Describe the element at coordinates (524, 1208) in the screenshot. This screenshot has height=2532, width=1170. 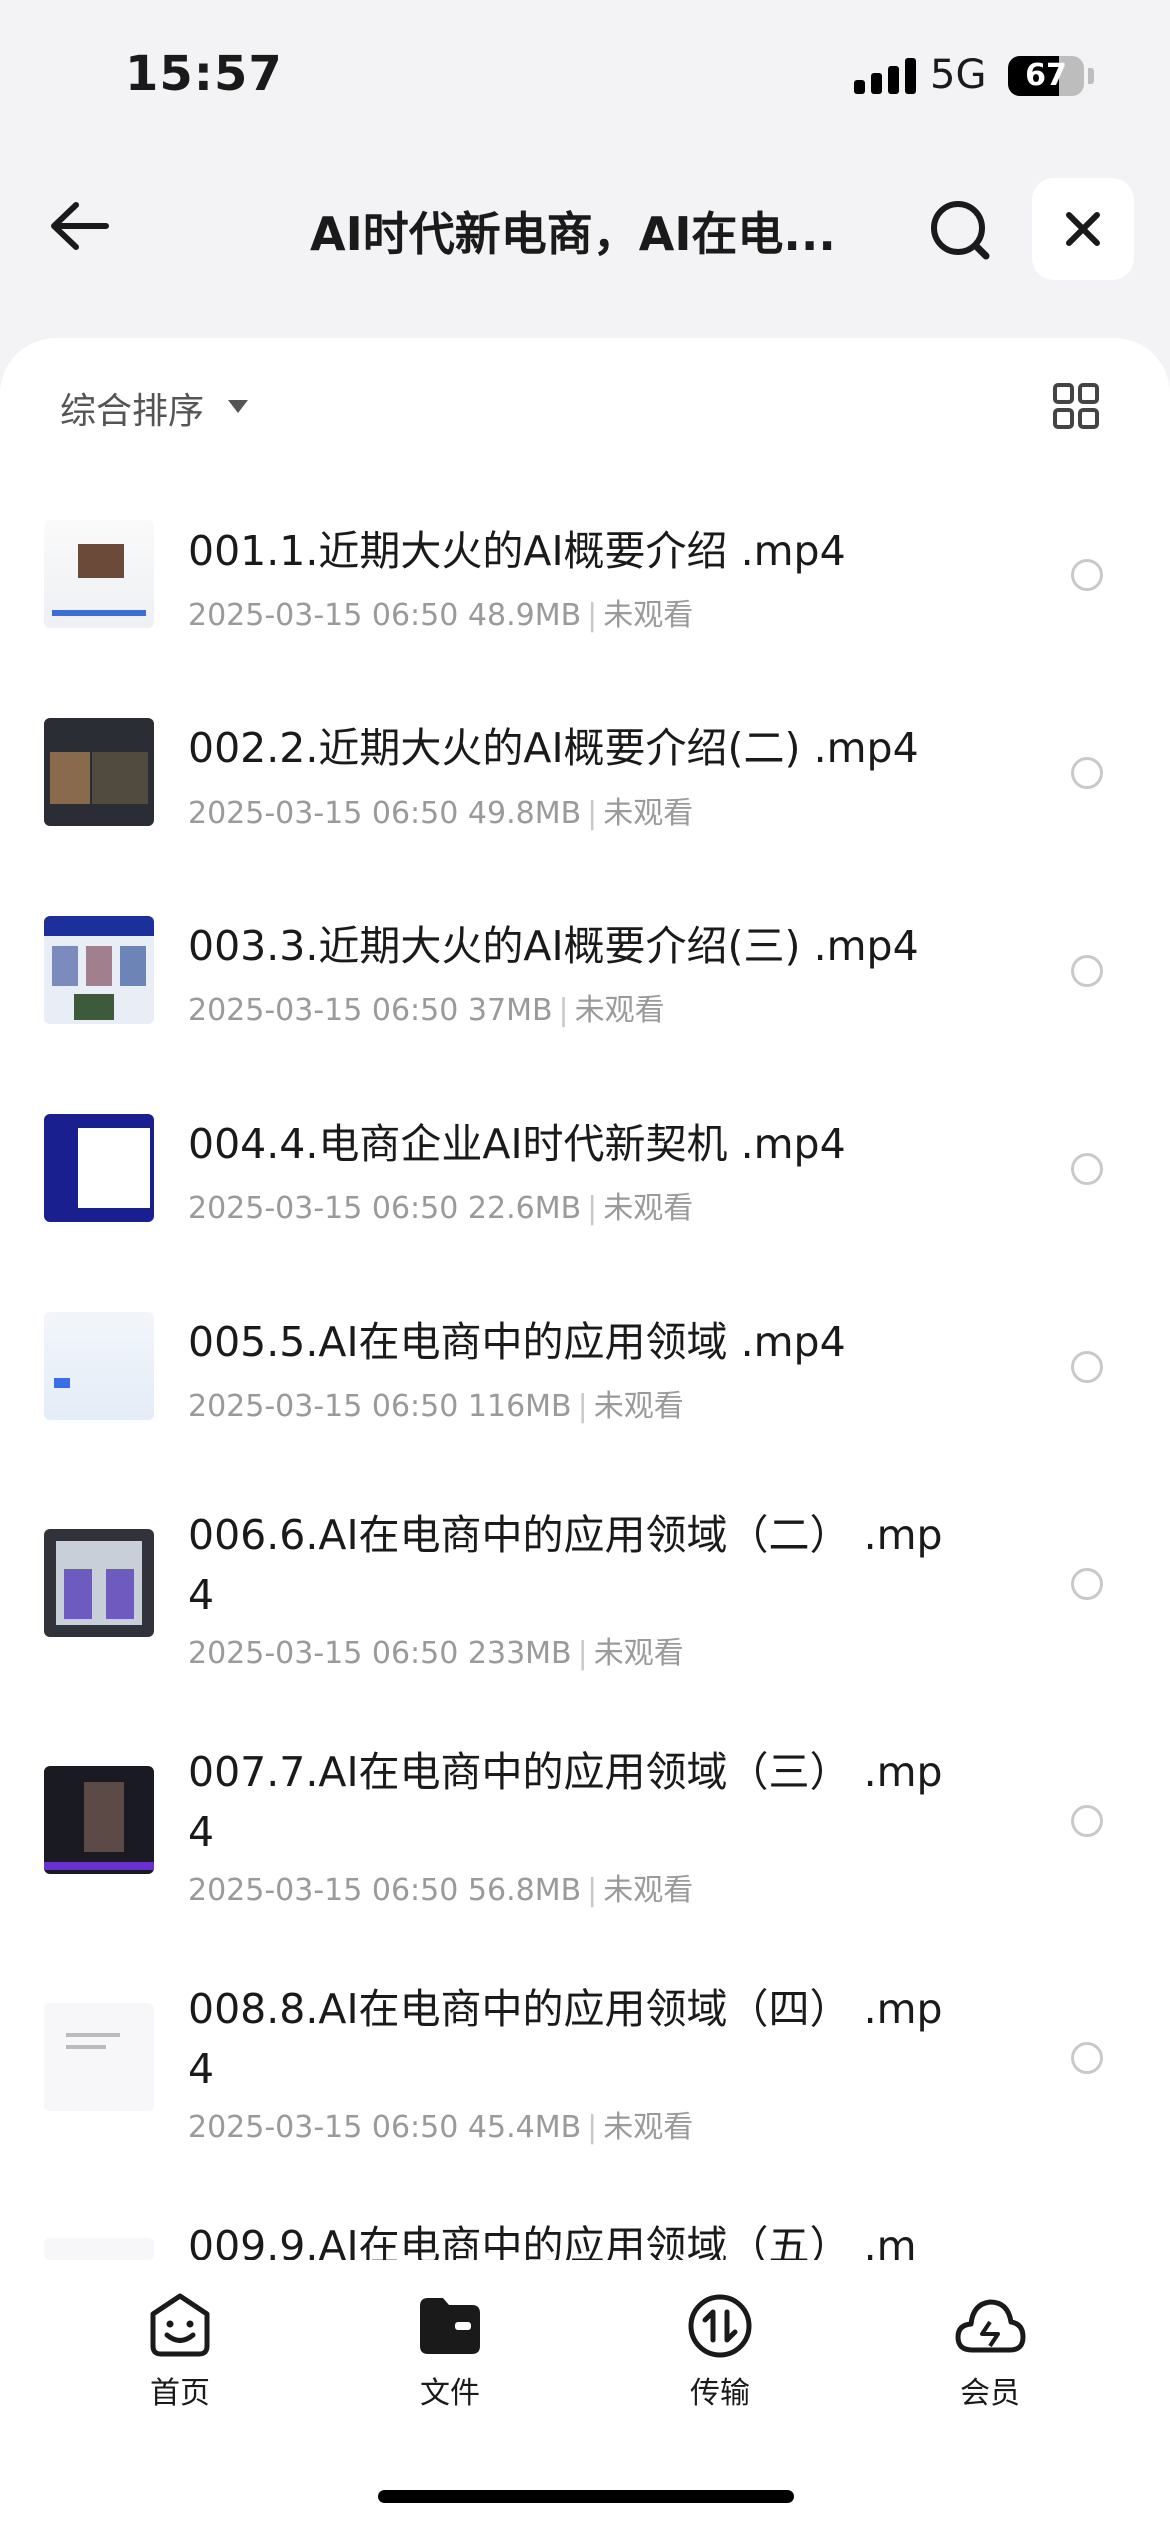
I see `file-size: 22.6MB` at that location.